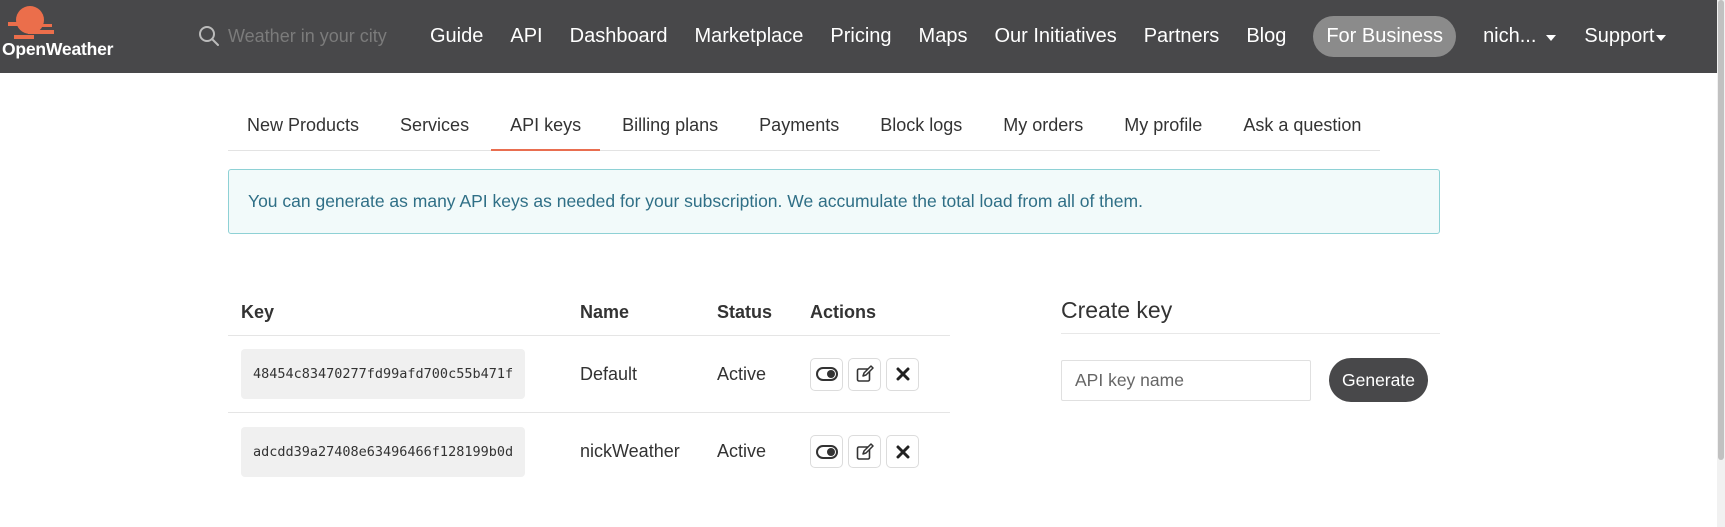 The width and height of the screenshot is (1725, 527). What do you see at coordinates (1385, 36) in the screenshot?
I see `for-business-button: For Business` at bounding box center [1385, 36].